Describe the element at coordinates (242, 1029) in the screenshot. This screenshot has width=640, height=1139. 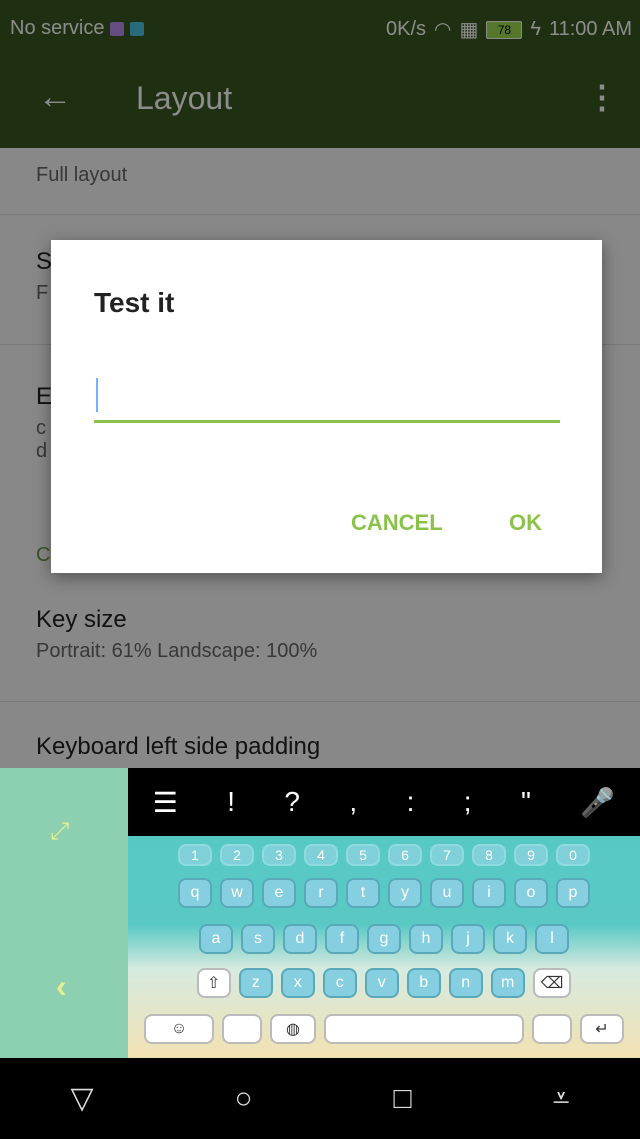
I see `comma-key` at that location.